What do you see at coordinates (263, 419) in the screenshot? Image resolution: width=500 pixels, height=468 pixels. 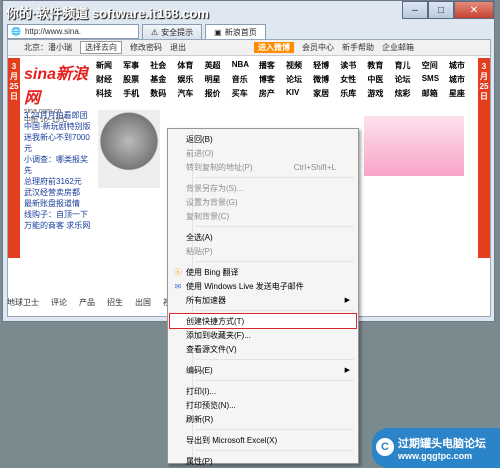 I see `menu-item: 刷新(R)` at bounding box center [263, 419].